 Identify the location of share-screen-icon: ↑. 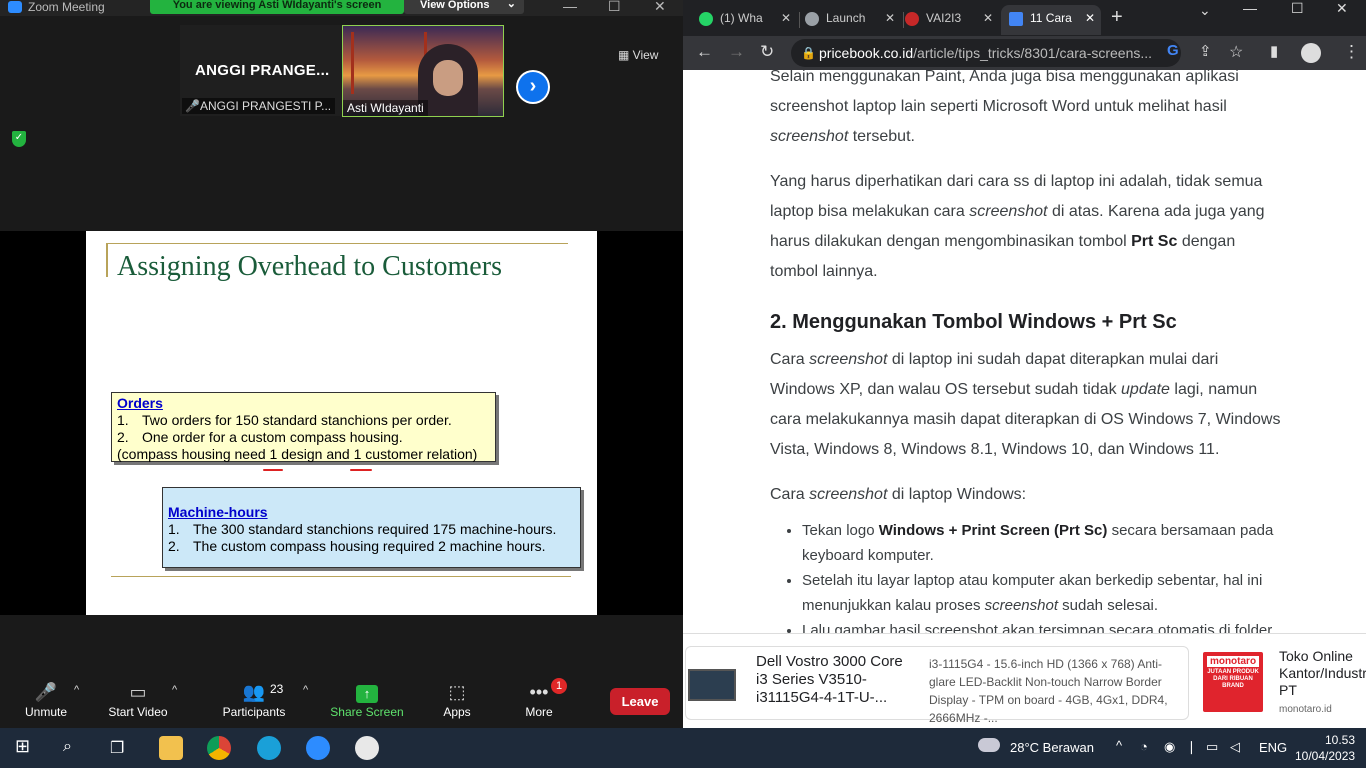
(367, 692).